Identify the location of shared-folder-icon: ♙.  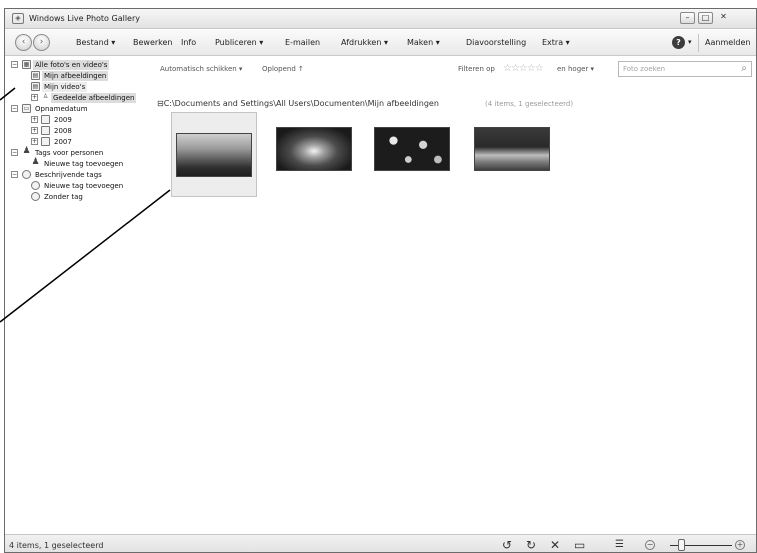
(45, 96).